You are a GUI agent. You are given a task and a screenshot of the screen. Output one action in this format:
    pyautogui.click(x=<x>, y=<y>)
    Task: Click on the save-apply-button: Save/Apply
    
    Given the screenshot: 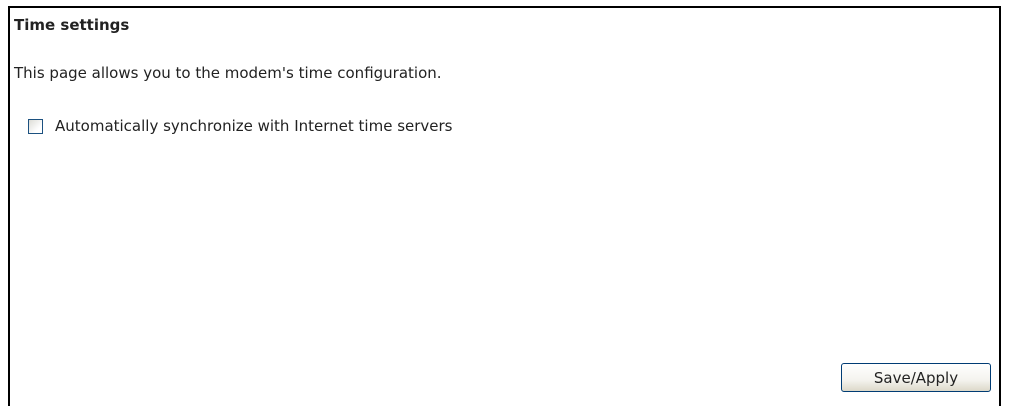 What is the action you would take?
    pyautogui.click(x=916, y=377)
    